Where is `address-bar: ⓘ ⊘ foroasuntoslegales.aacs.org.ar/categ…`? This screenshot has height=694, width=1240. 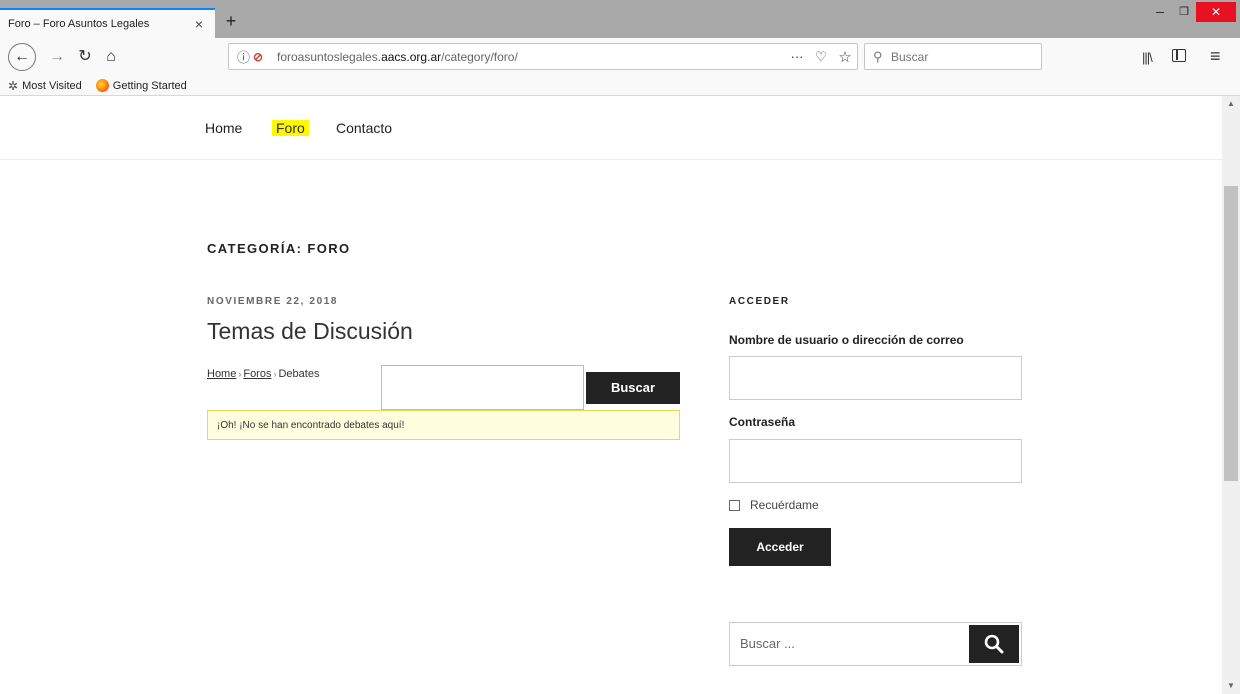
address-bar: ⓘ ⊘ foroasuntoslegales.aacs.org.ar/categ… is located at coordinates (543, 56).